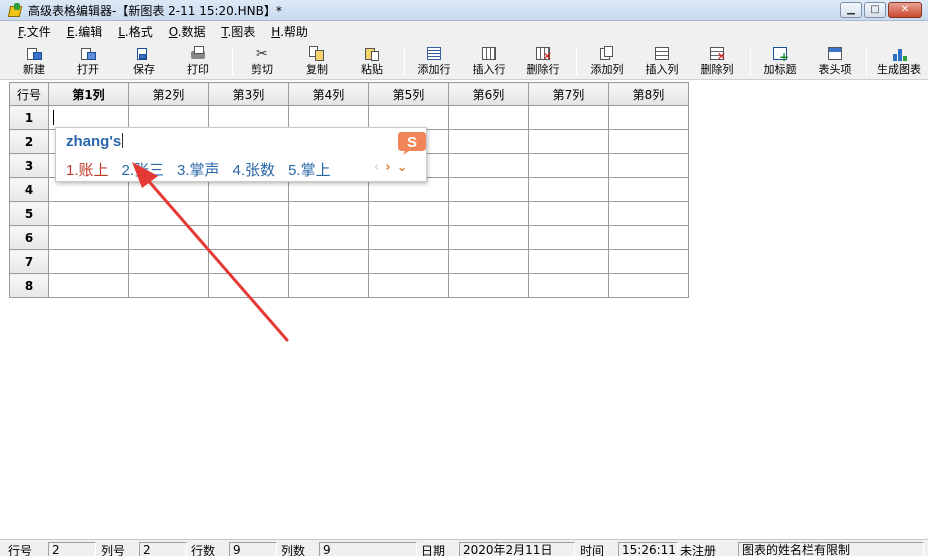  Describe the element at coordinates (851, 10) in the screenshot. I see `minimize-button: ▁` at that location.